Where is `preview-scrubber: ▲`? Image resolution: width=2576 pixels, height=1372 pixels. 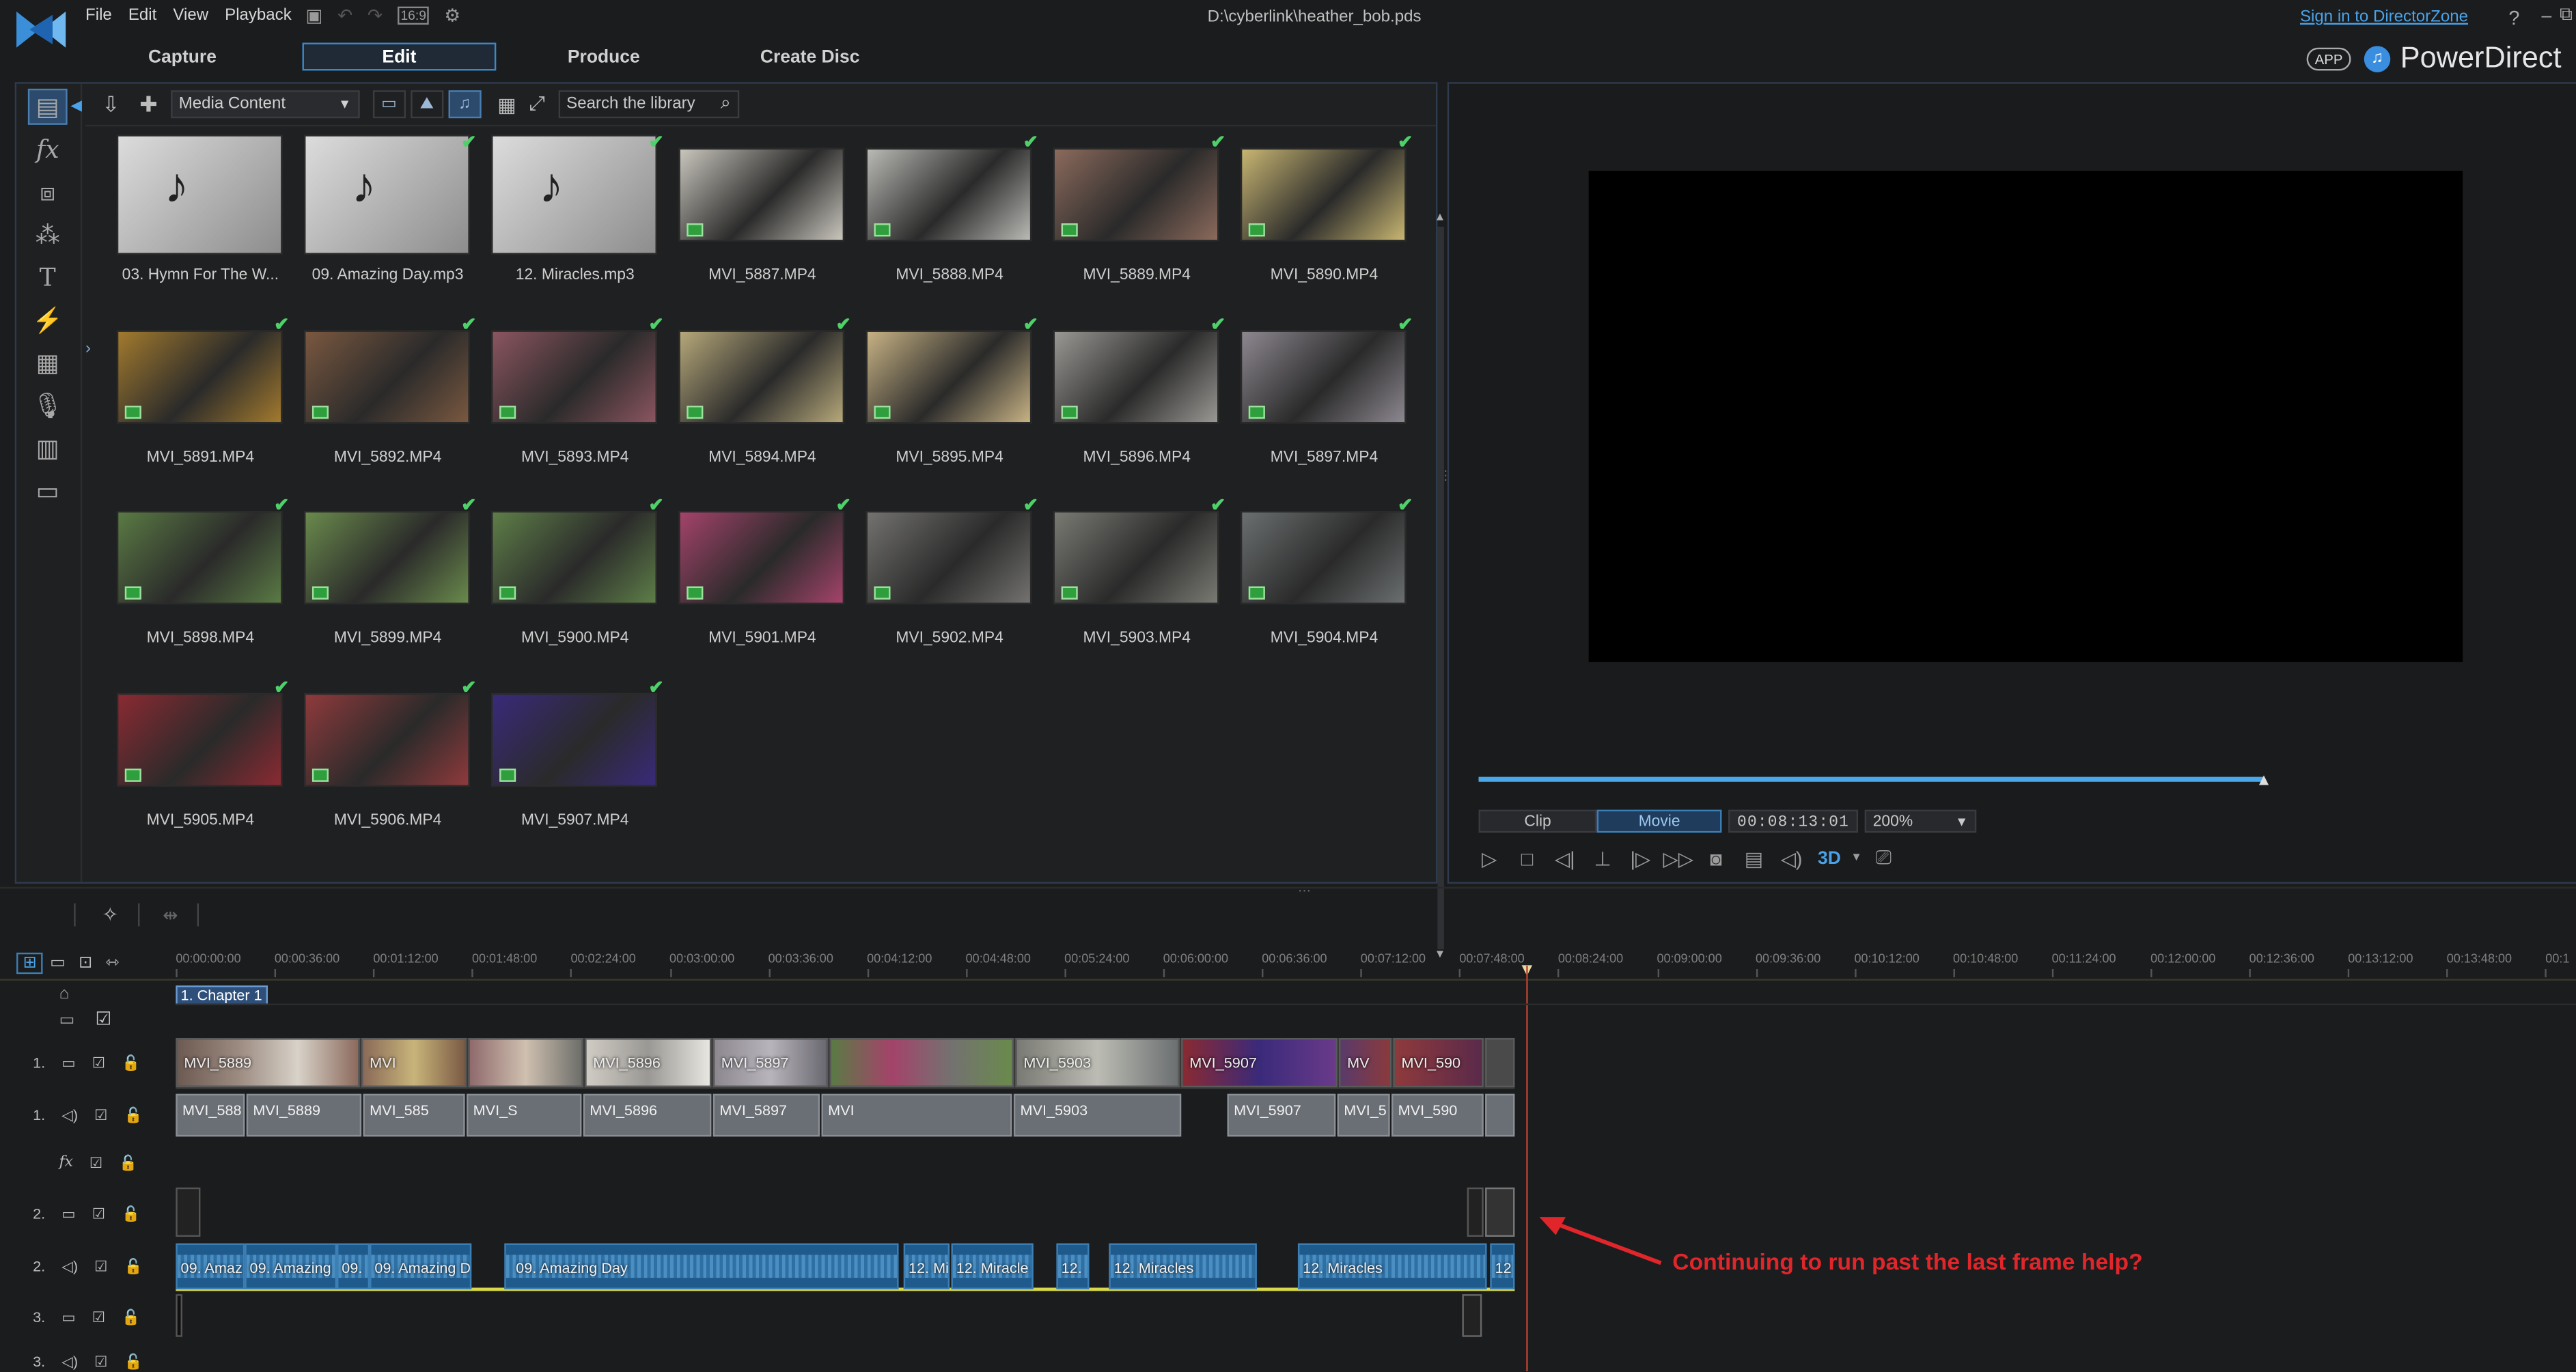
preview-scrubber: ▲ is located at coordinates (2009, 781).